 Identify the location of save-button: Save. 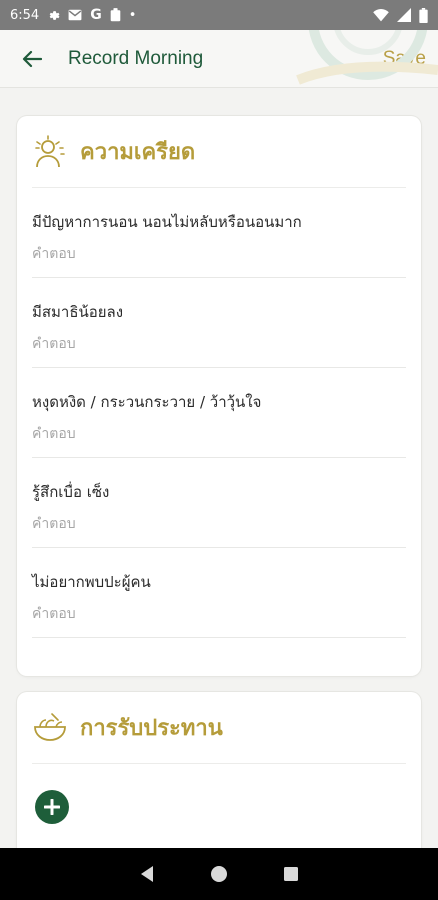
(404, 59).